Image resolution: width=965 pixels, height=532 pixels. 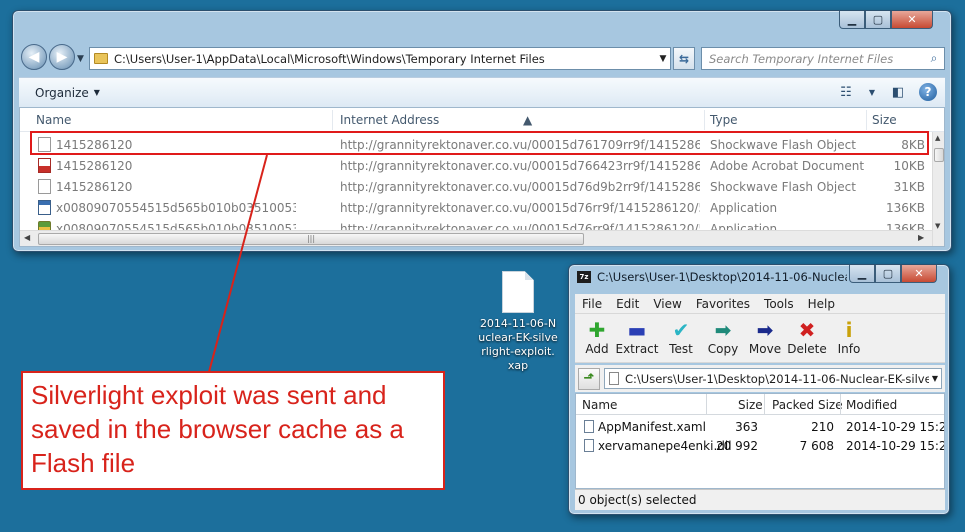 I want to click on search-placeholder: Search Temporary Internet Files, so click(x=801, y=58).